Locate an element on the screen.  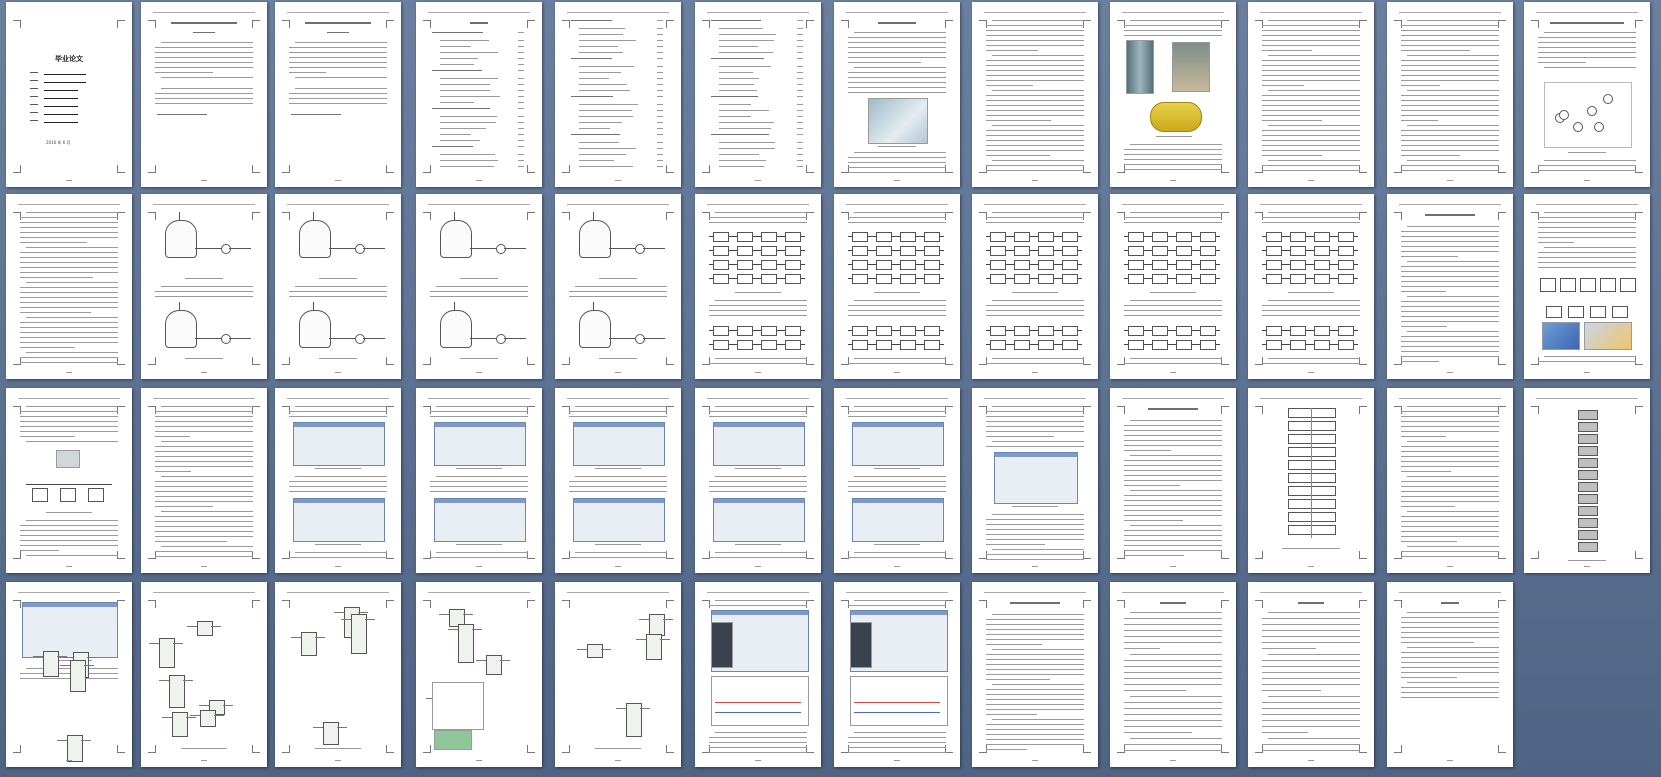
page-thumbnail: 毕业论文 2016 年 6 月 is located at coordinates (69, 94).